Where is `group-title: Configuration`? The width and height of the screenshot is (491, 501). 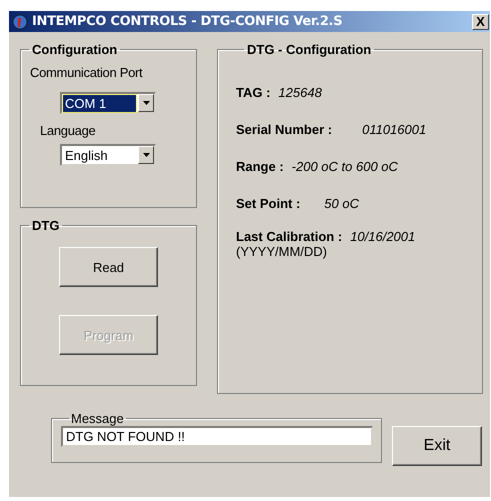 group-title: Configuration is located at coordinates (74, 49).